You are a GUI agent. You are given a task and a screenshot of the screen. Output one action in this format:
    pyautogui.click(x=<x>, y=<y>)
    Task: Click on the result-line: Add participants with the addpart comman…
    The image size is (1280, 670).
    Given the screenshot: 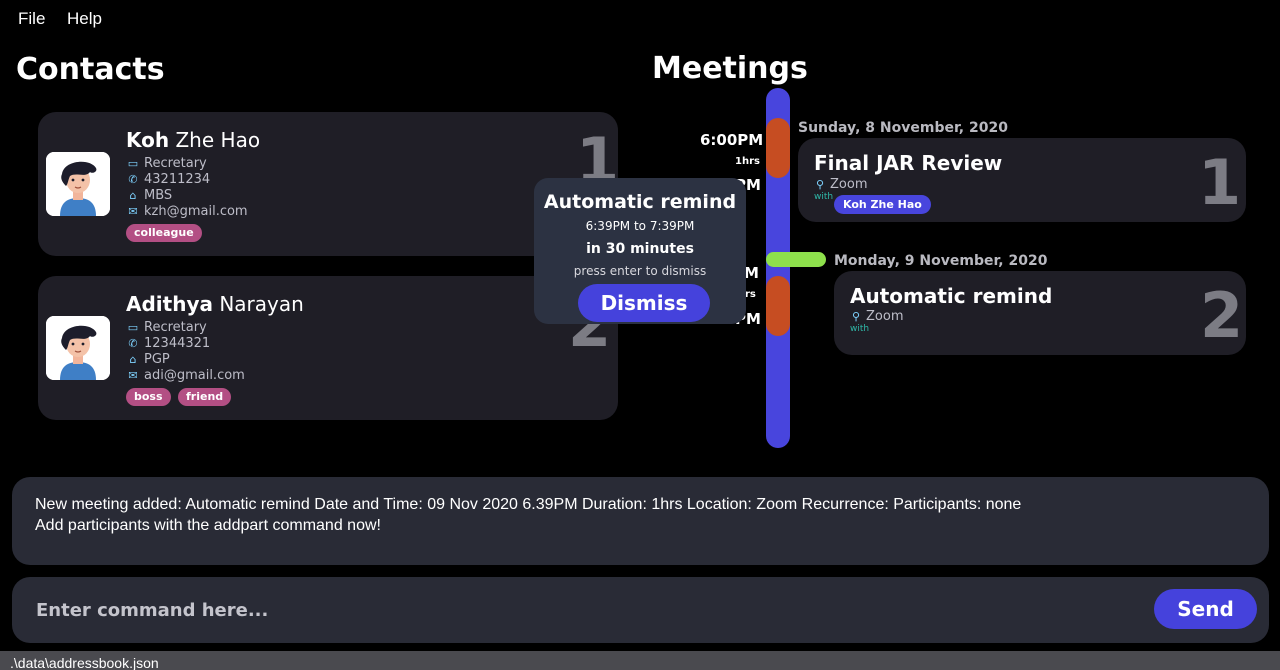 What is the action you would take?
    pyautogui.click(x=208, y=525)
    